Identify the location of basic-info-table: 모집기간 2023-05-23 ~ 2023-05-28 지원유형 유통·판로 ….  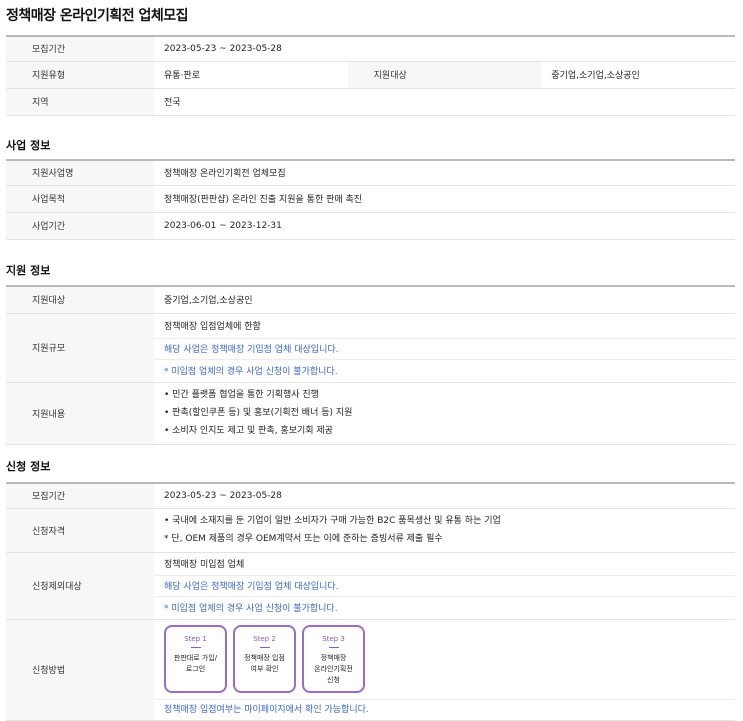
(370, 75).